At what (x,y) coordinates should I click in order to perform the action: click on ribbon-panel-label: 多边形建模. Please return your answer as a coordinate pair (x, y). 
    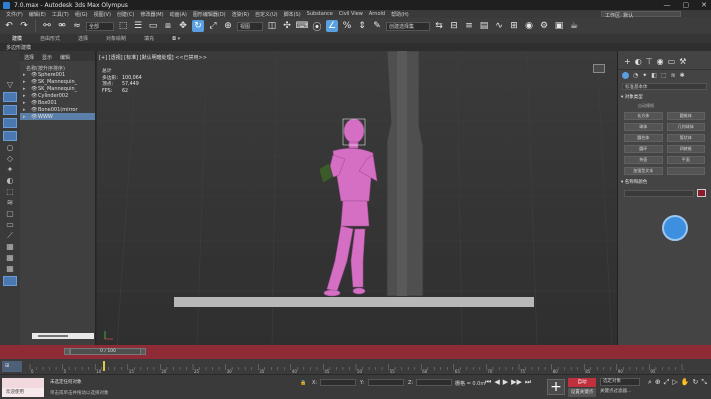
    Looking at the image, I should click on (18, 47).